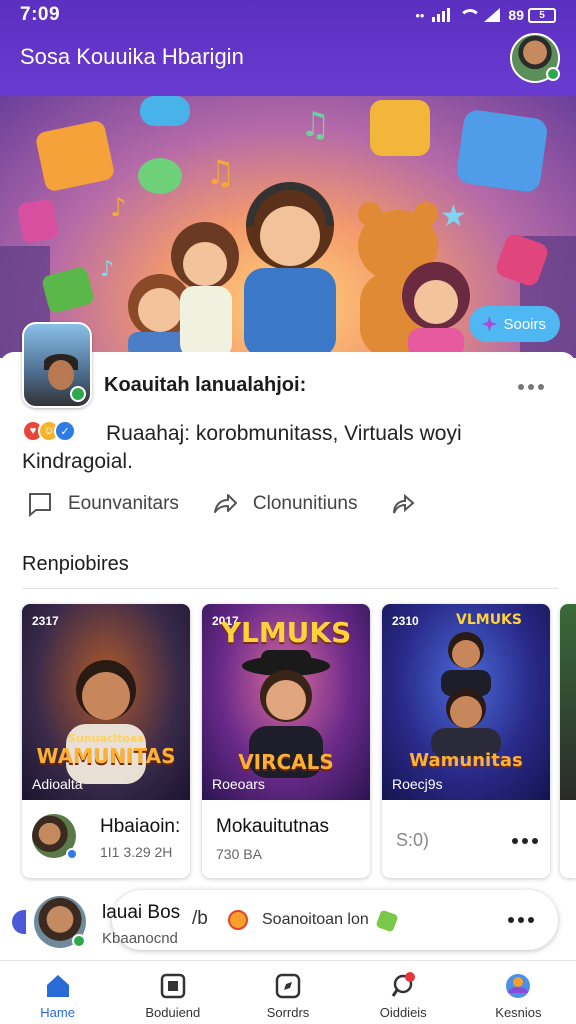 Image resolution: width=576 pixels, height=1024 pixels. I want to click on stories-chip-label: Sooirs, so click(524, 324).